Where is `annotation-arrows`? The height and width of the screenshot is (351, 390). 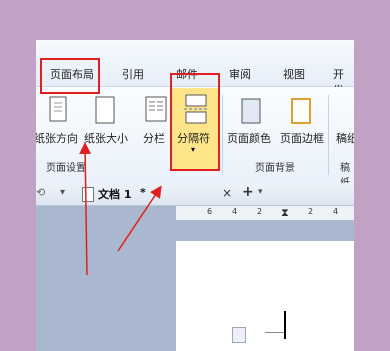 annotation-arrows is located at coordinates (120, 209).